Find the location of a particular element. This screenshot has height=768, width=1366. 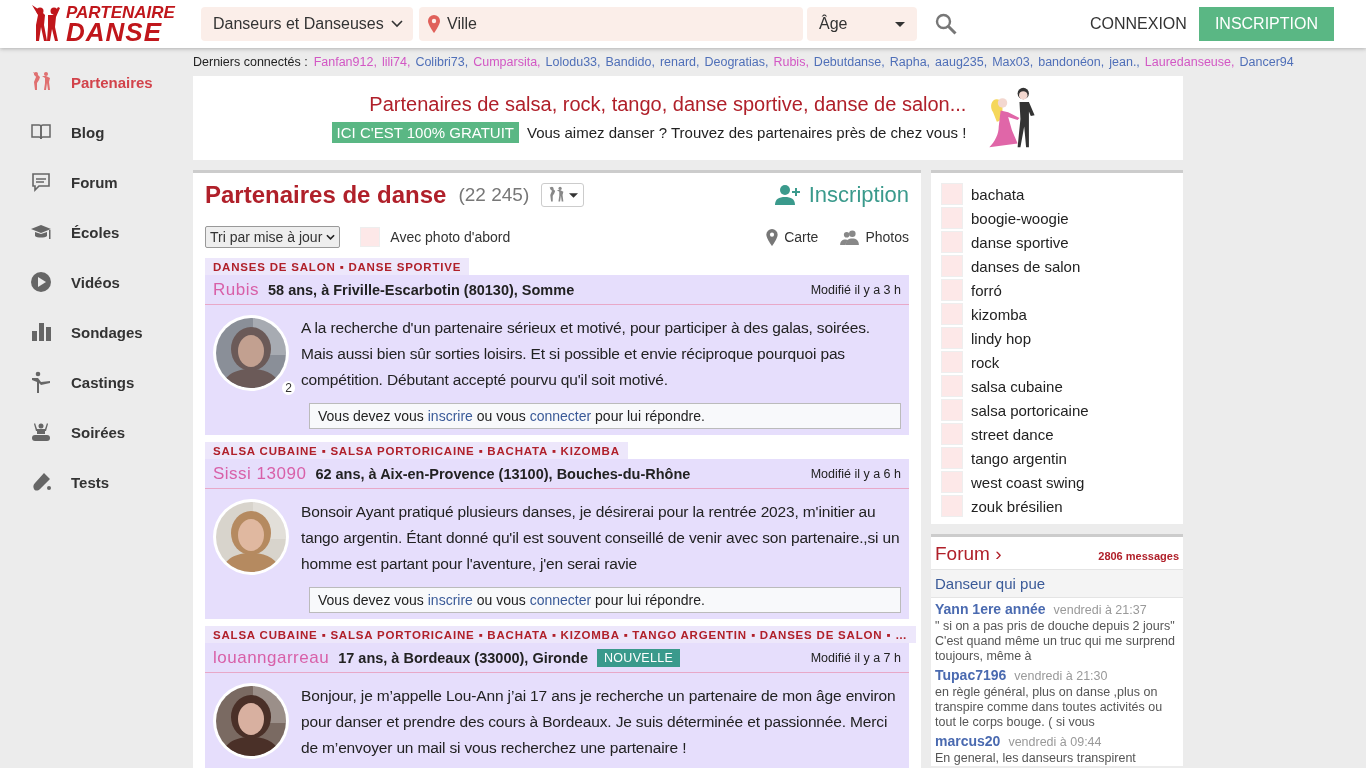

user-link: Colibri73, is located at coordinates (442, 62).